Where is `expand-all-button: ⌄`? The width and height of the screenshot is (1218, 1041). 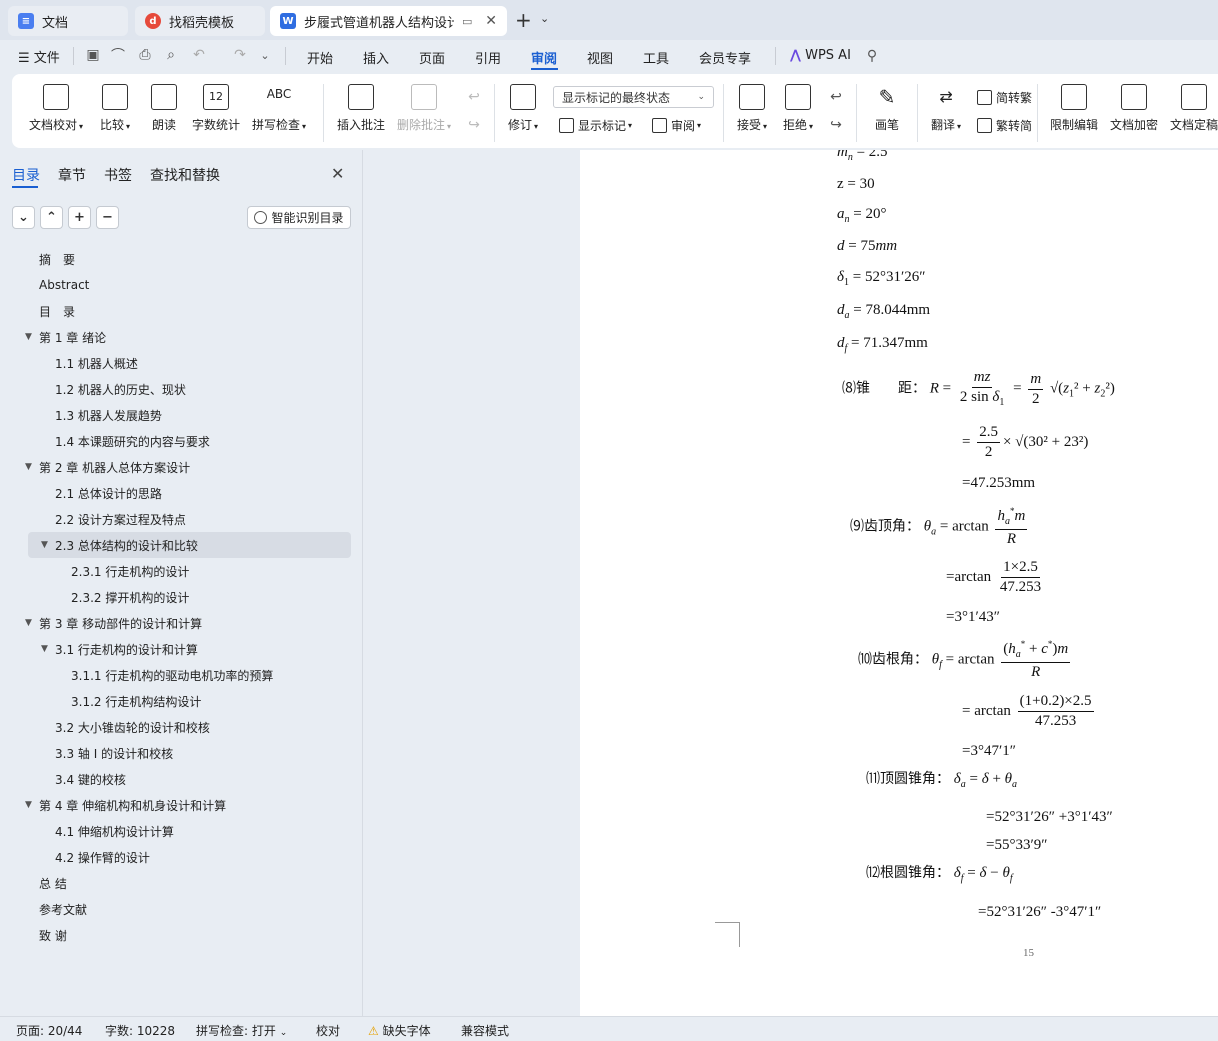
expand-all-button: ⌄ is located at coordinates (23, 217).